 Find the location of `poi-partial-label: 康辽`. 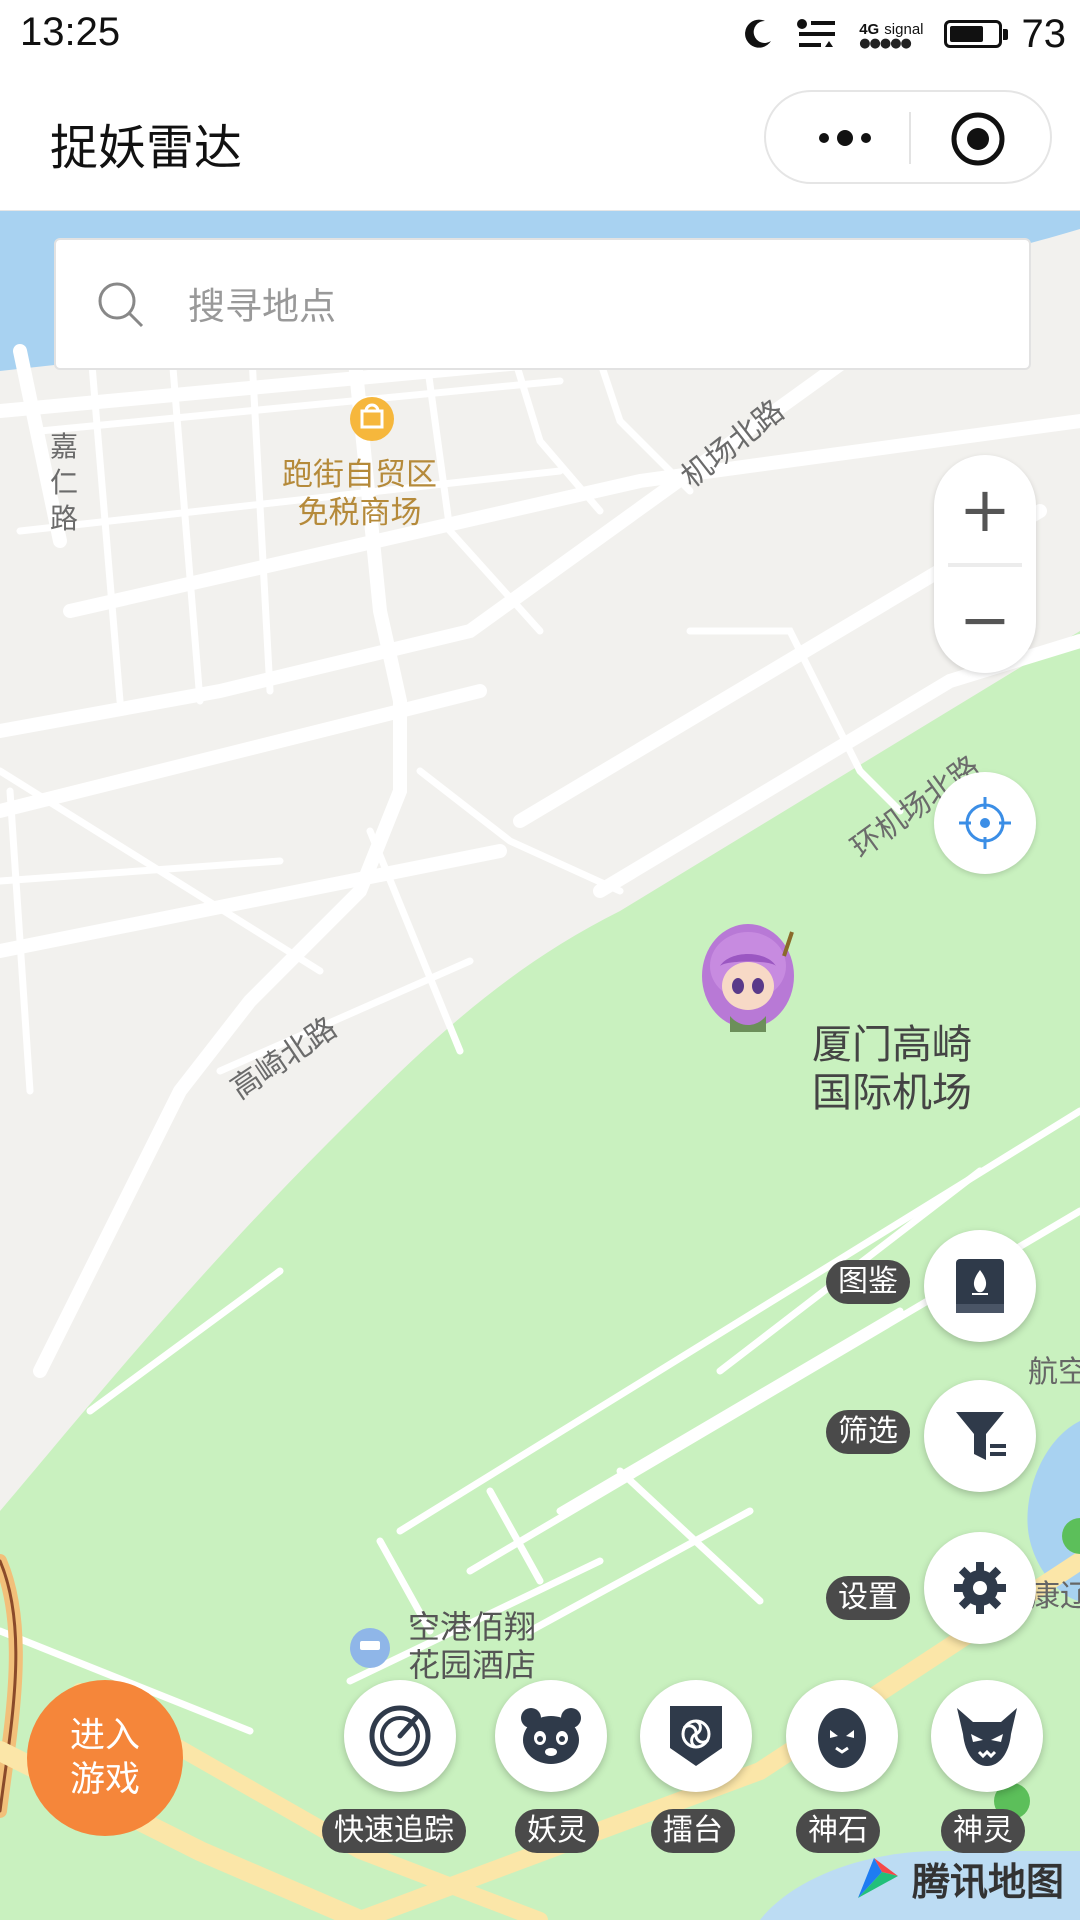

poi-partial-label: 康辽 is located at coordinates (1055, 1593).